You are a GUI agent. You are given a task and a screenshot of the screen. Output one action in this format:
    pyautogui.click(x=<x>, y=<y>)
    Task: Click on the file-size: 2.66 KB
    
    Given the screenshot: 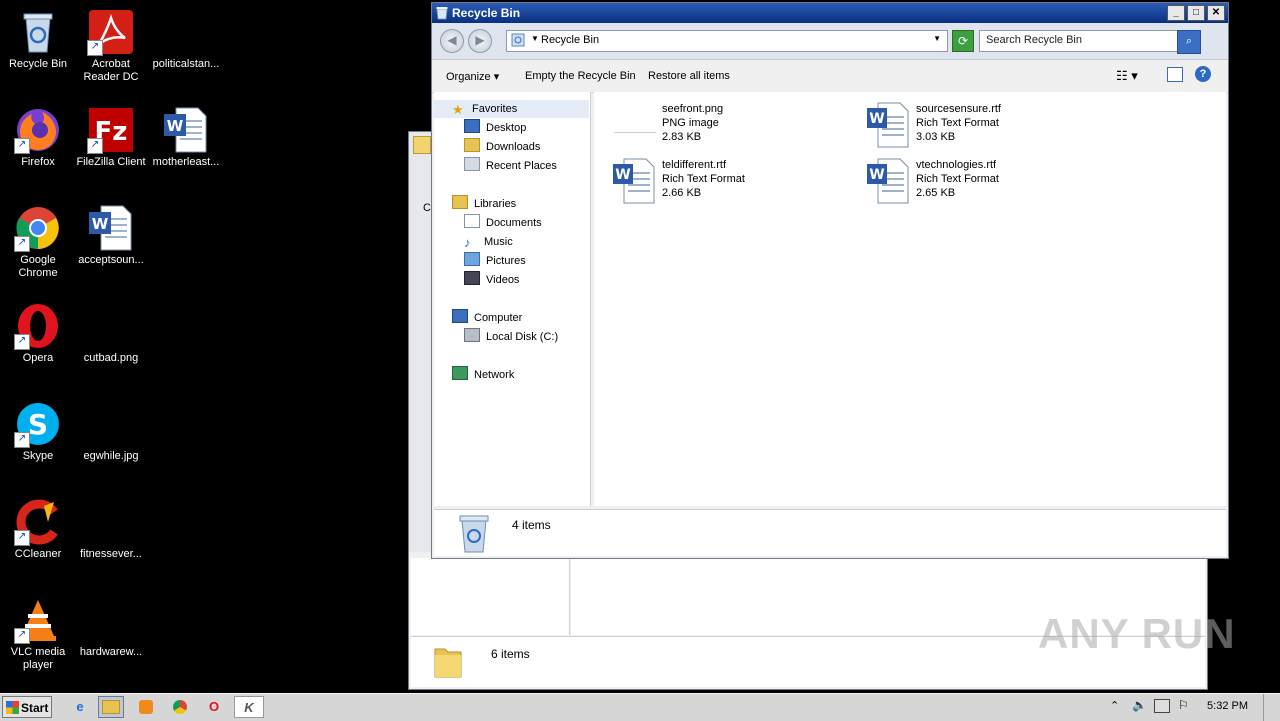 What is the action you would take?
    pyautogui.click(x=682, y=193)
    